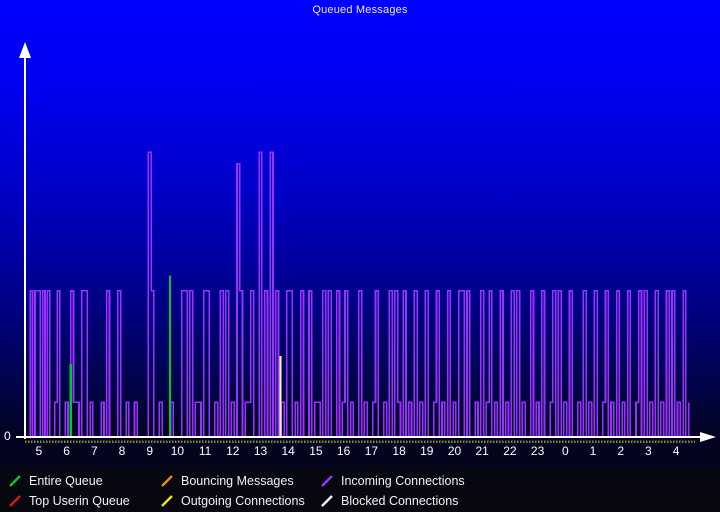  I want to click on legend-item: Incoming Connections, so click(392, 481).